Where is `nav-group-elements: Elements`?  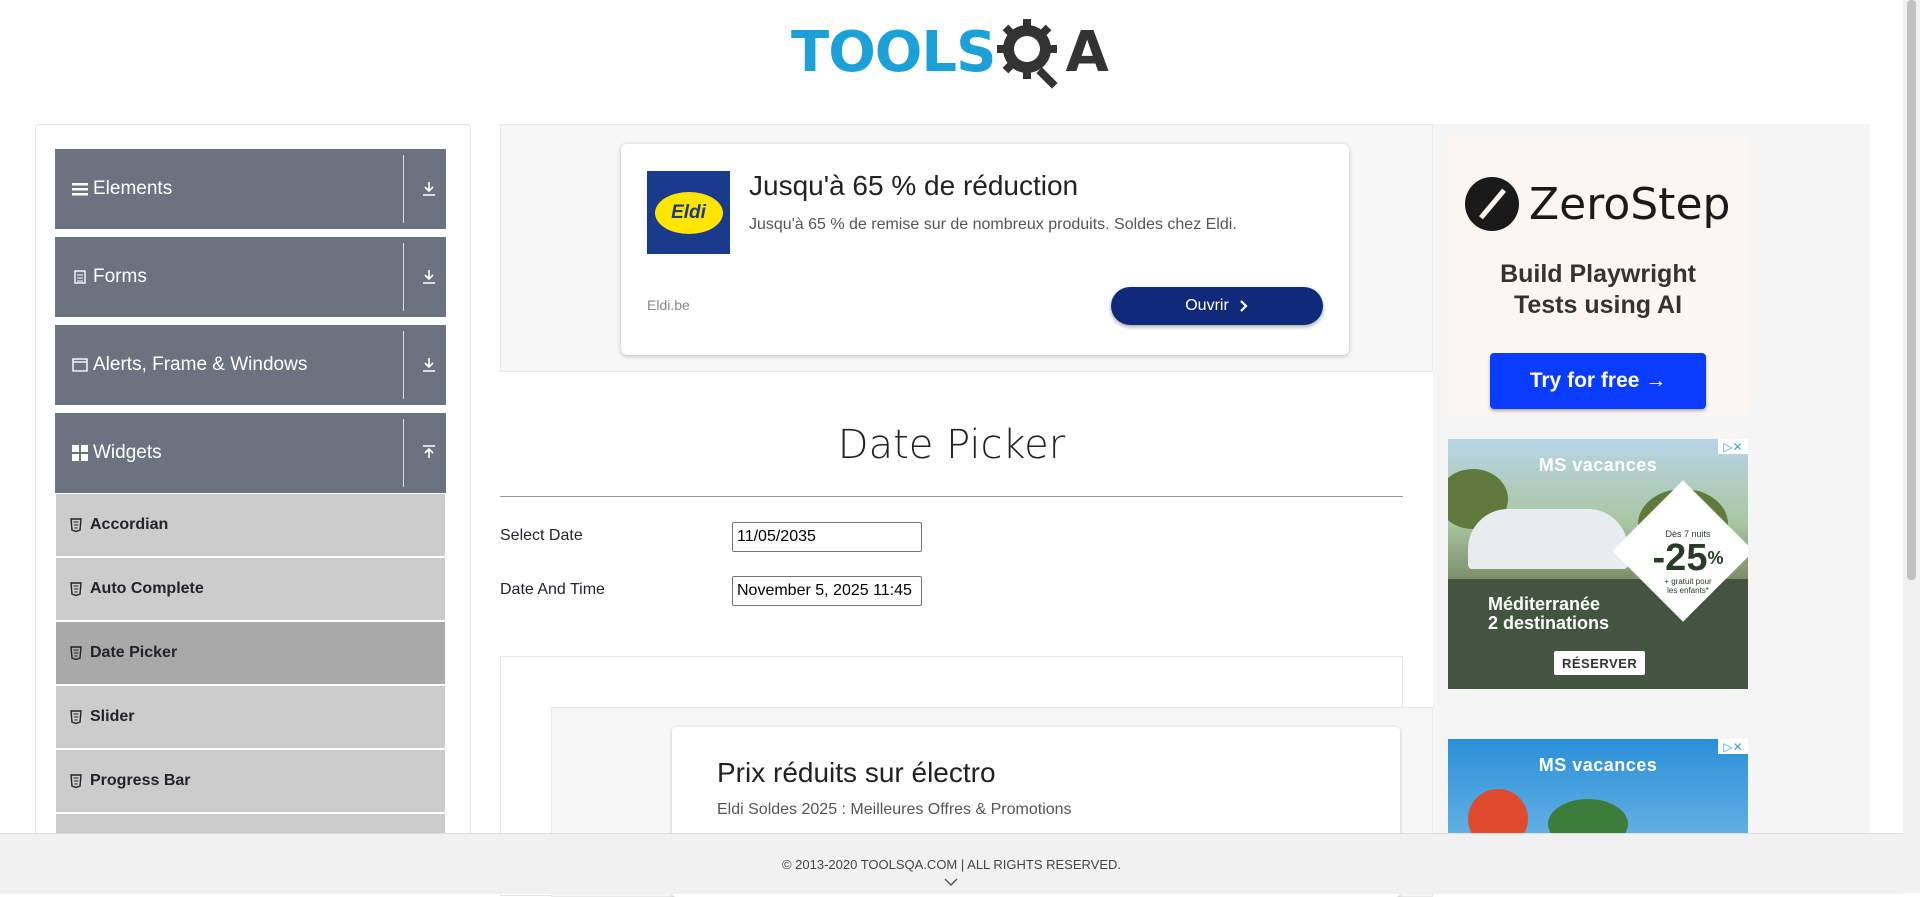 nav-group-elements: Elements is located at coordinates (250, 189).